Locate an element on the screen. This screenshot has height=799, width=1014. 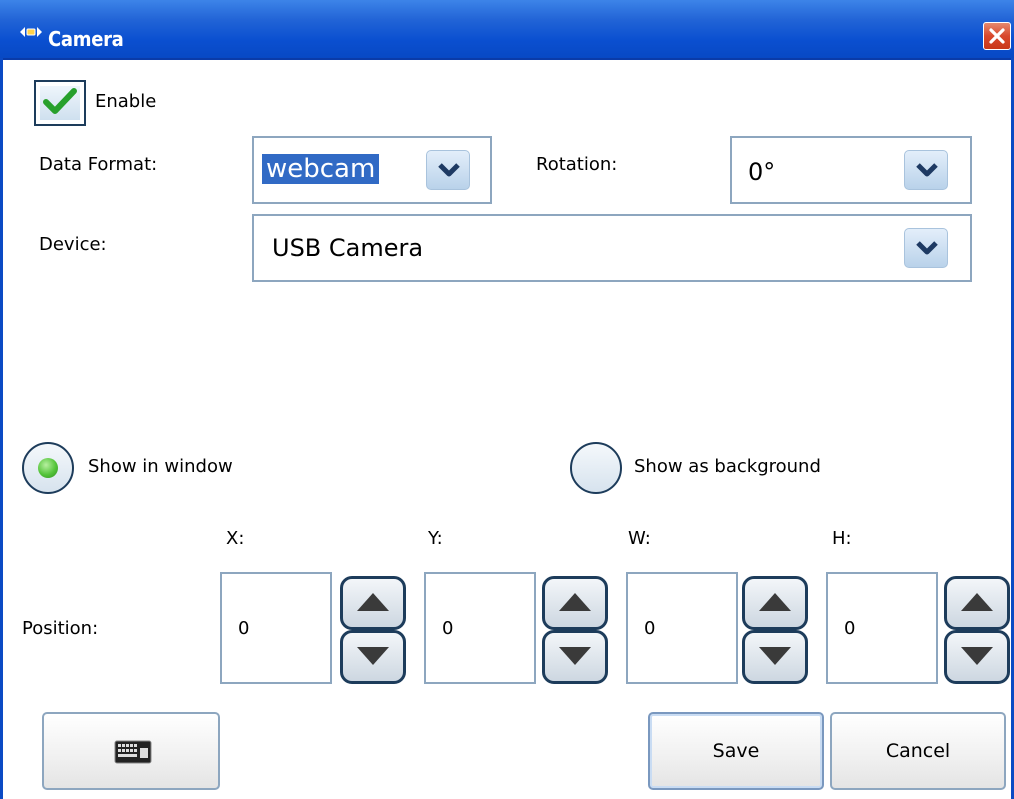
device-value: USB Camera is located at coordinates (348, 248).